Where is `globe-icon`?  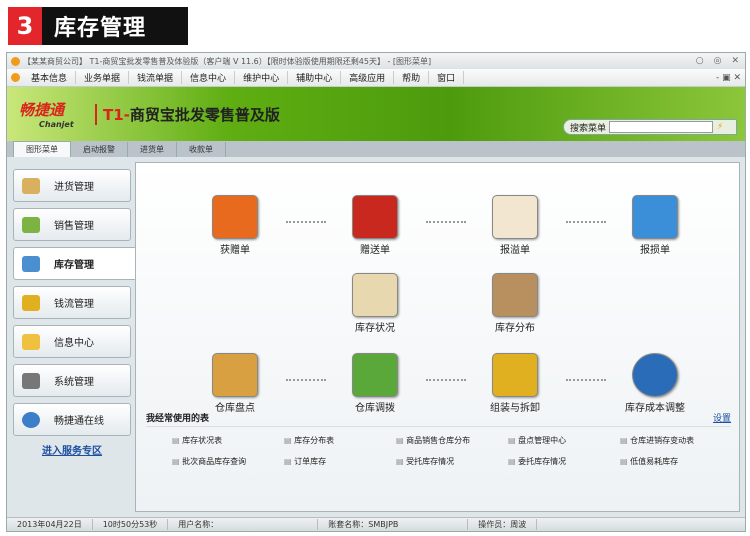
globe-icon is located at coordinates (31, 419).